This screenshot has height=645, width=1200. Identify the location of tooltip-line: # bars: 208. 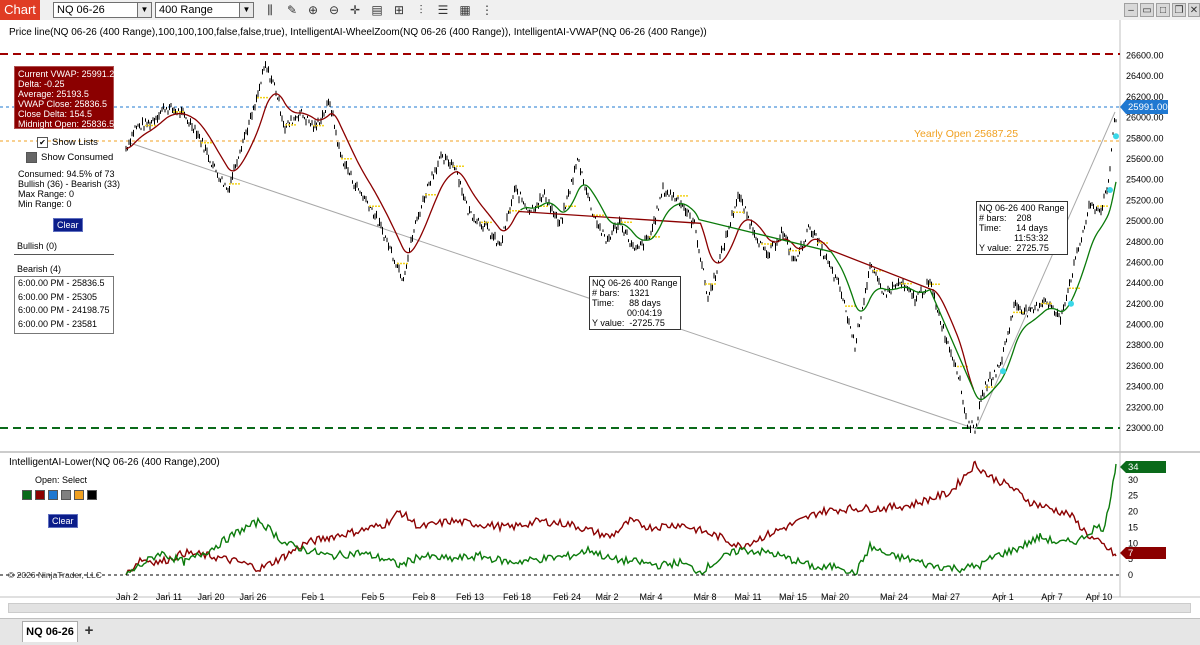
(1005, 218).